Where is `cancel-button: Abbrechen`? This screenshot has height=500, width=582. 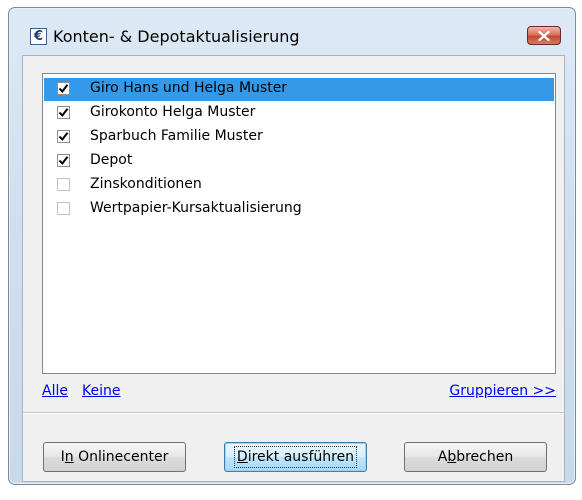
cancel-button: Abbrechen is located at coordinates (475, 457).